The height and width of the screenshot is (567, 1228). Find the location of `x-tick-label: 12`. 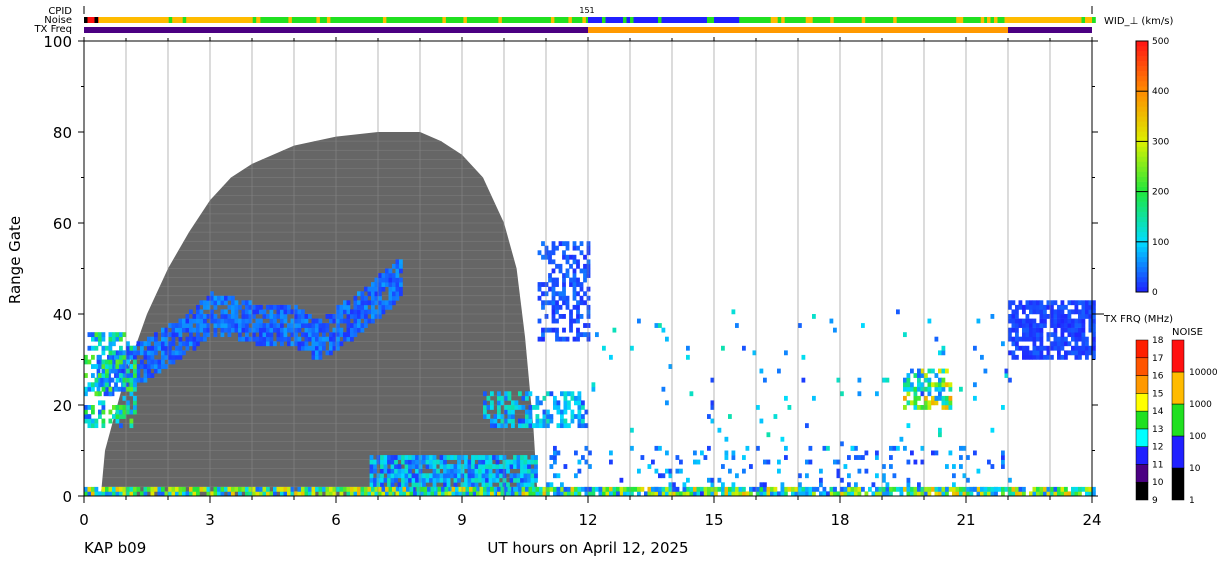

x-tick-label: 12 is located at coordinates (587, 520).